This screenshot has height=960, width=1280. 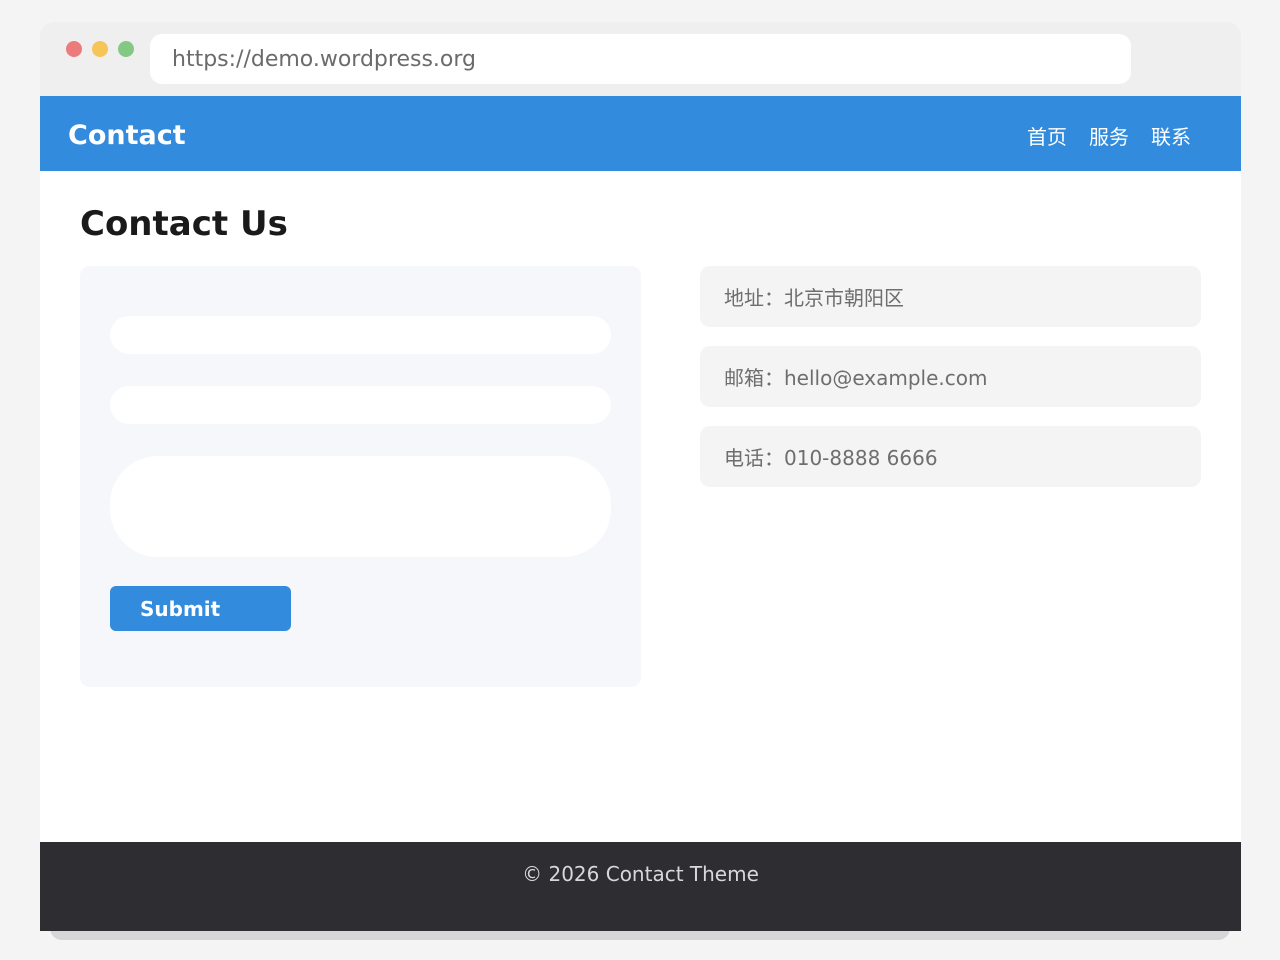 What do you see at coordinates (324, 59) in the screenshot?
I see `address-bar-url: https://demo.wordpress.org` at bounding box center [324, 59].